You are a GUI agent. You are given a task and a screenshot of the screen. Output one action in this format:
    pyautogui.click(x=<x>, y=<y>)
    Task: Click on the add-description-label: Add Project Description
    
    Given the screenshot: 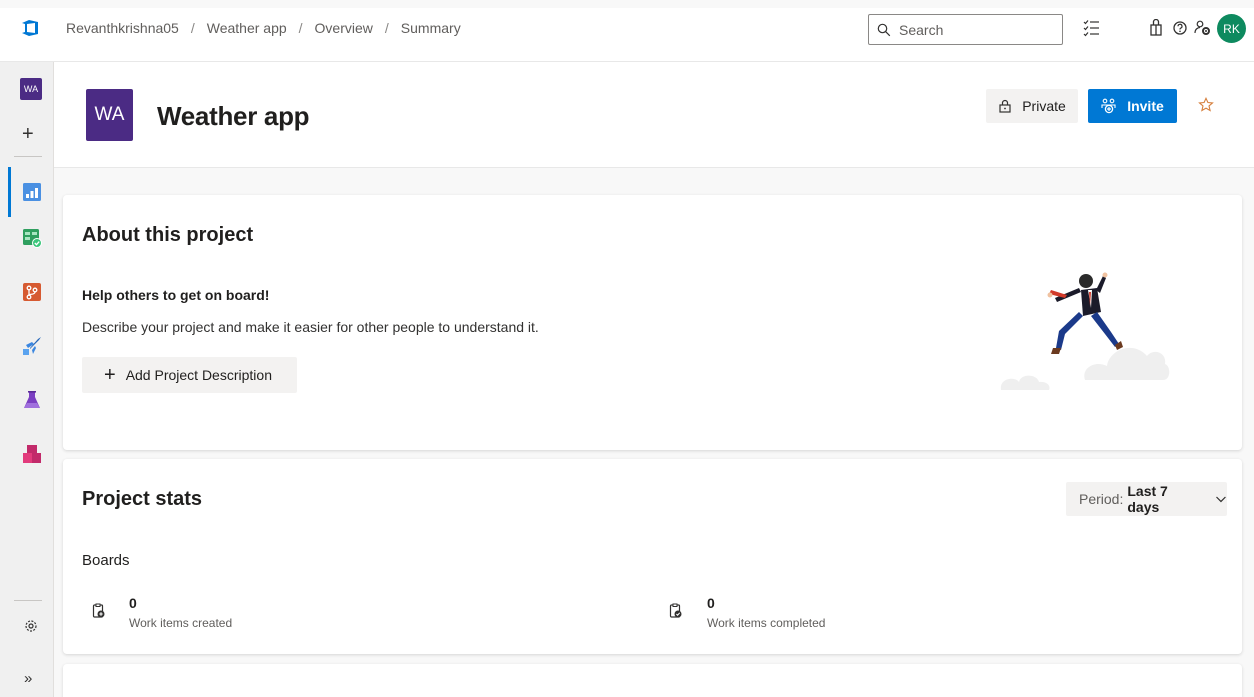 What is the action you would take?
    pyautogui.click(x=198, y=375)
    